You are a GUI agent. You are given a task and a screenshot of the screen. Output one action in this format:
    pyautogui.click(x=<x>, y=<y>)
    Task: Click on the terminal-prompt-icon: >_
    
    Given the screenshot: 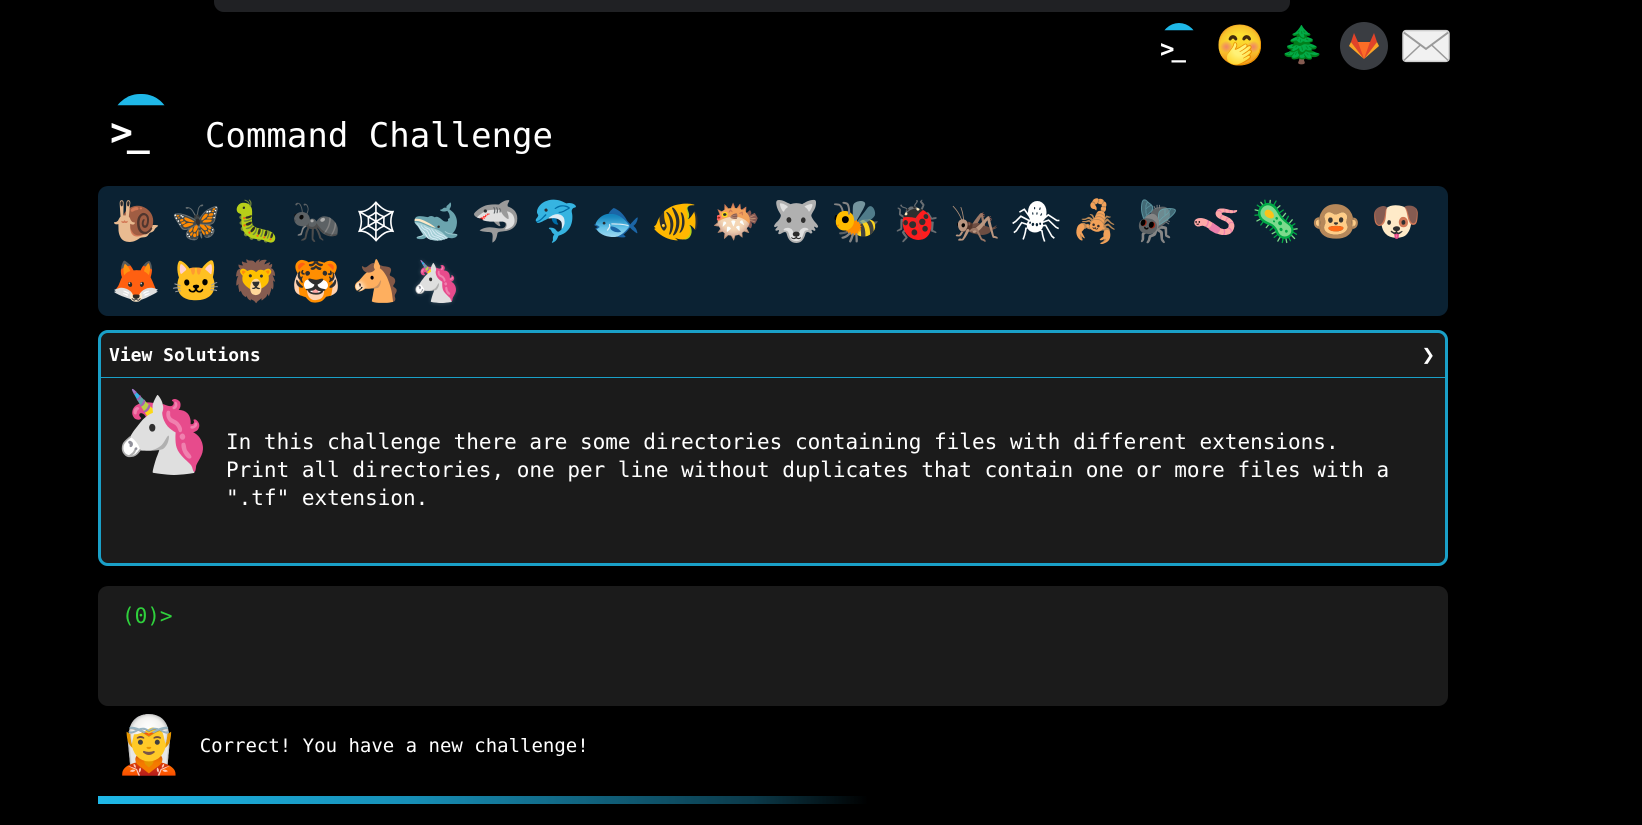 What is the action you would take?
    pyautogui.click(x=130, y=132)
    